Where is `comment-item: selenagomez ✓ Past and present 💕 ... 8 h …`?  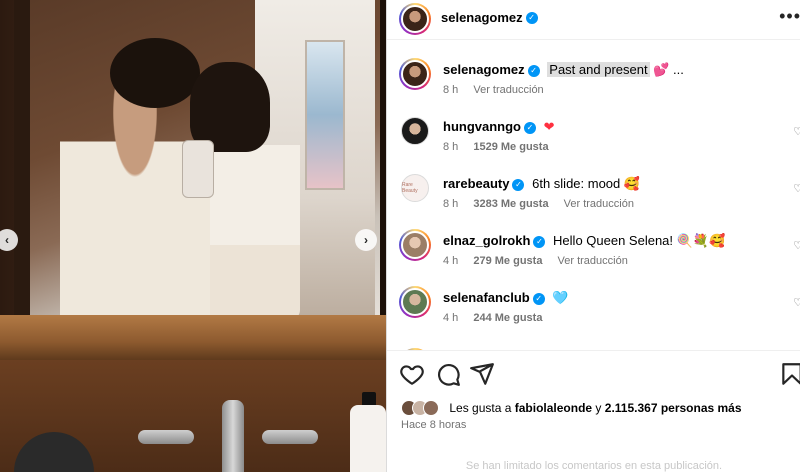 comment-item: selenagomez ✓ Past and present 💕 ... 8 h … is located at coordinates (593, 70).